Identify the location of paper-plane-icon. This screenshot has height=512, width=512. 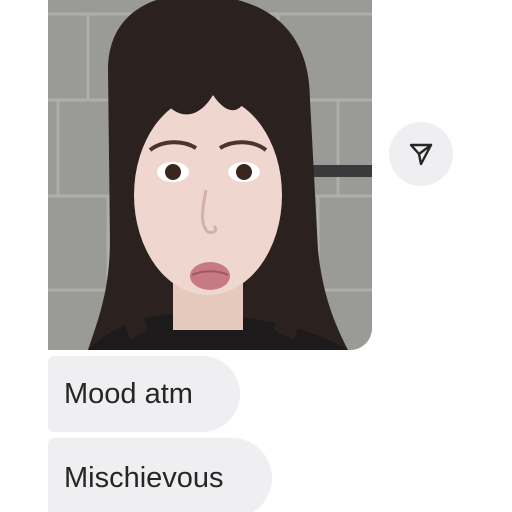
(421, 154).